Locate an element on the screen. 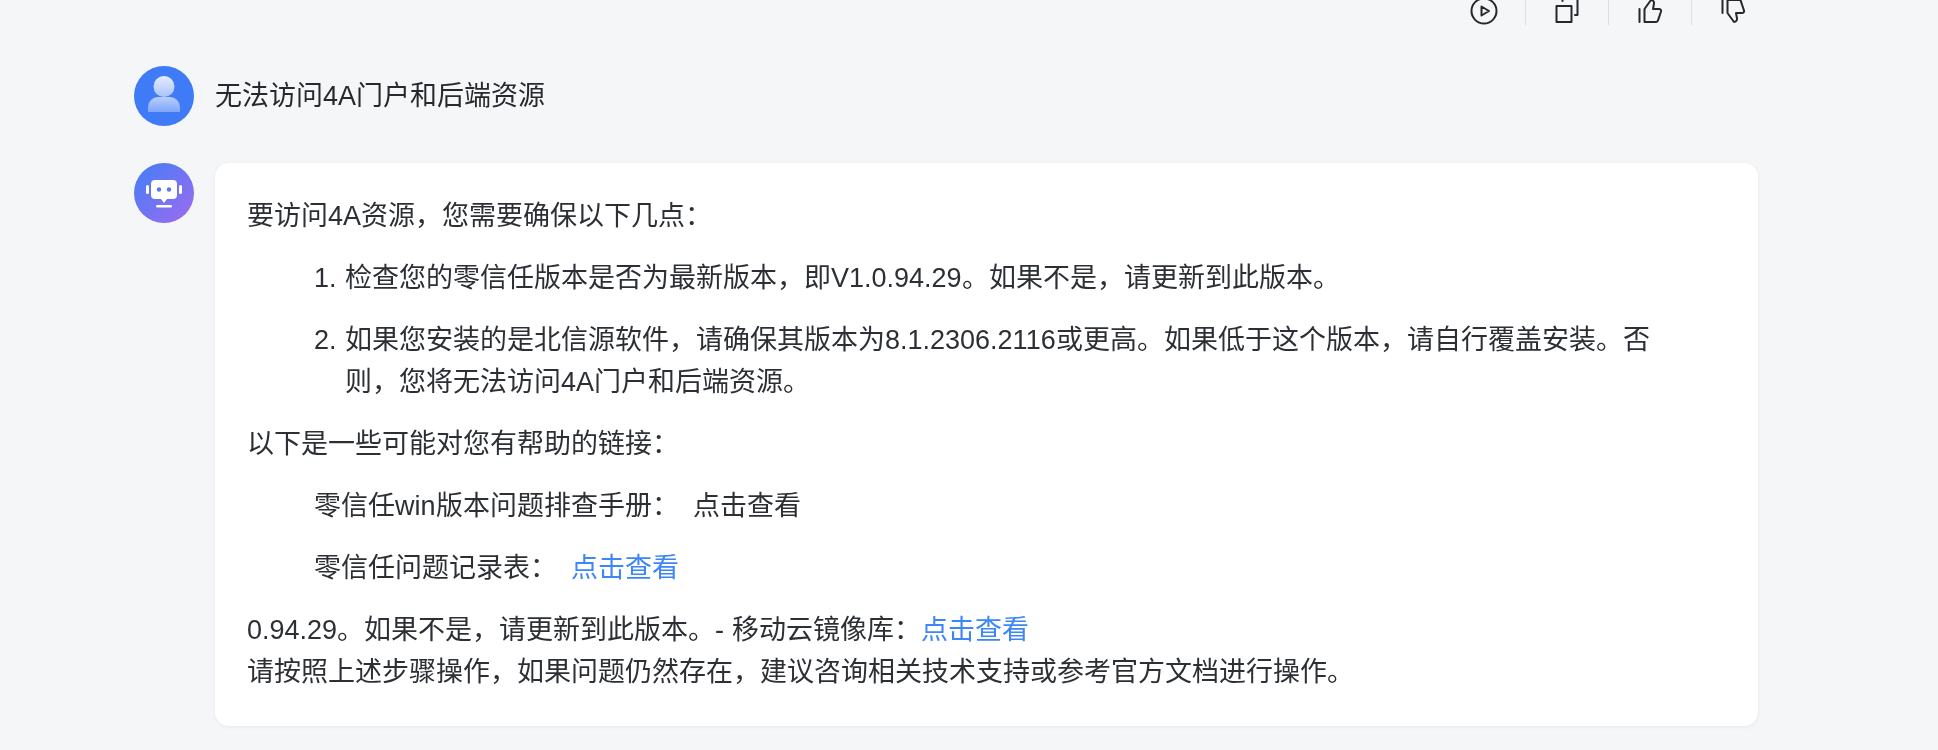 Image resolution: width=1938 pixels, height=750 pixels. thumbs-up-icon is located at coordinates (1650, 12).